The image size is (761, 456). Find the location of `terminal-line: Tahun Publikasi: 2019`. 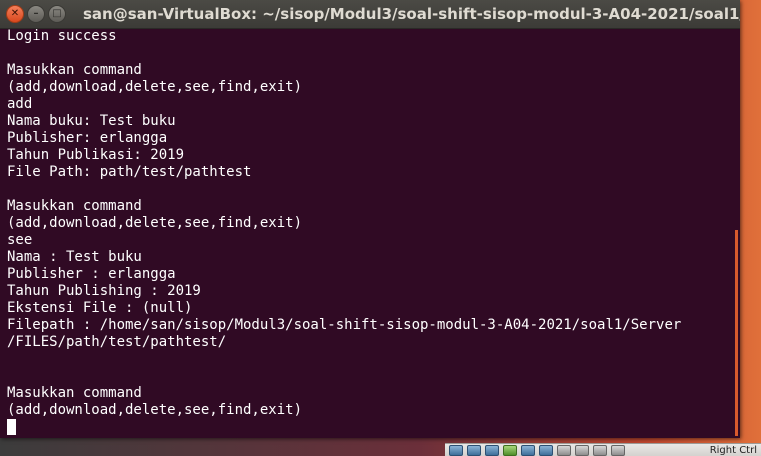

terminal-line: Tahun Publikasi: 2019 is located at coordinates (96, 155).